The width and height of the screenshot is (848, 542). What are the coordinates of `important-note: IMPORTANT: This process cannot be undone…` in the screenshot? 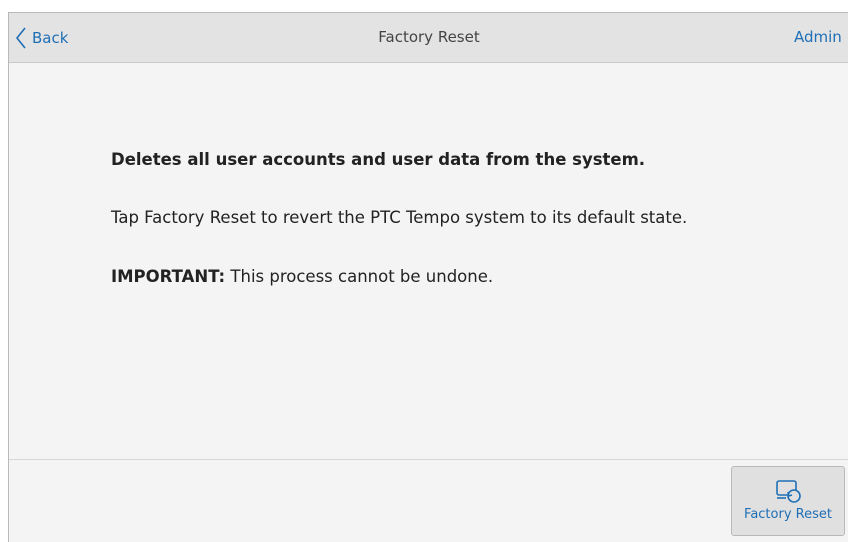 It's located at (461, 276).